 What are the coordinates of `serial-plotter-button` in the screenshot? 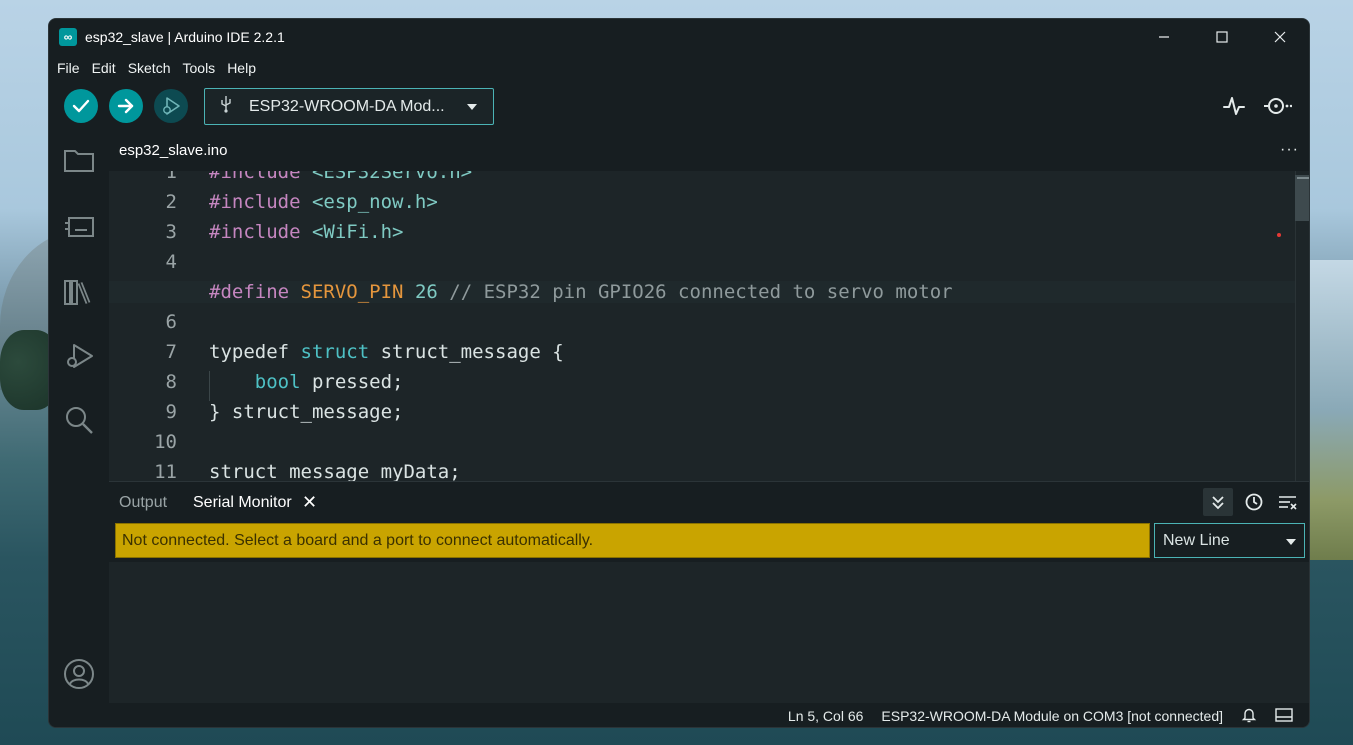 It's located at (1234, 106).